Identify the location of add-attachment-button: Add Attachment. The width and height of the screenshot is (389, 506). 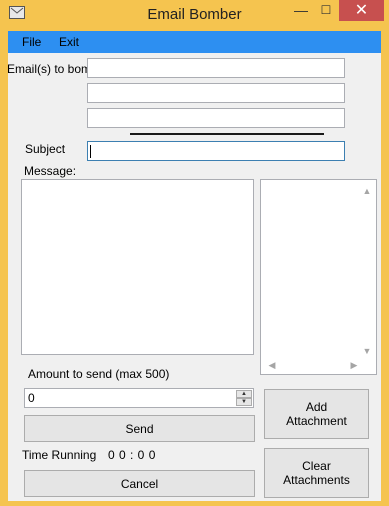
(316, 414).